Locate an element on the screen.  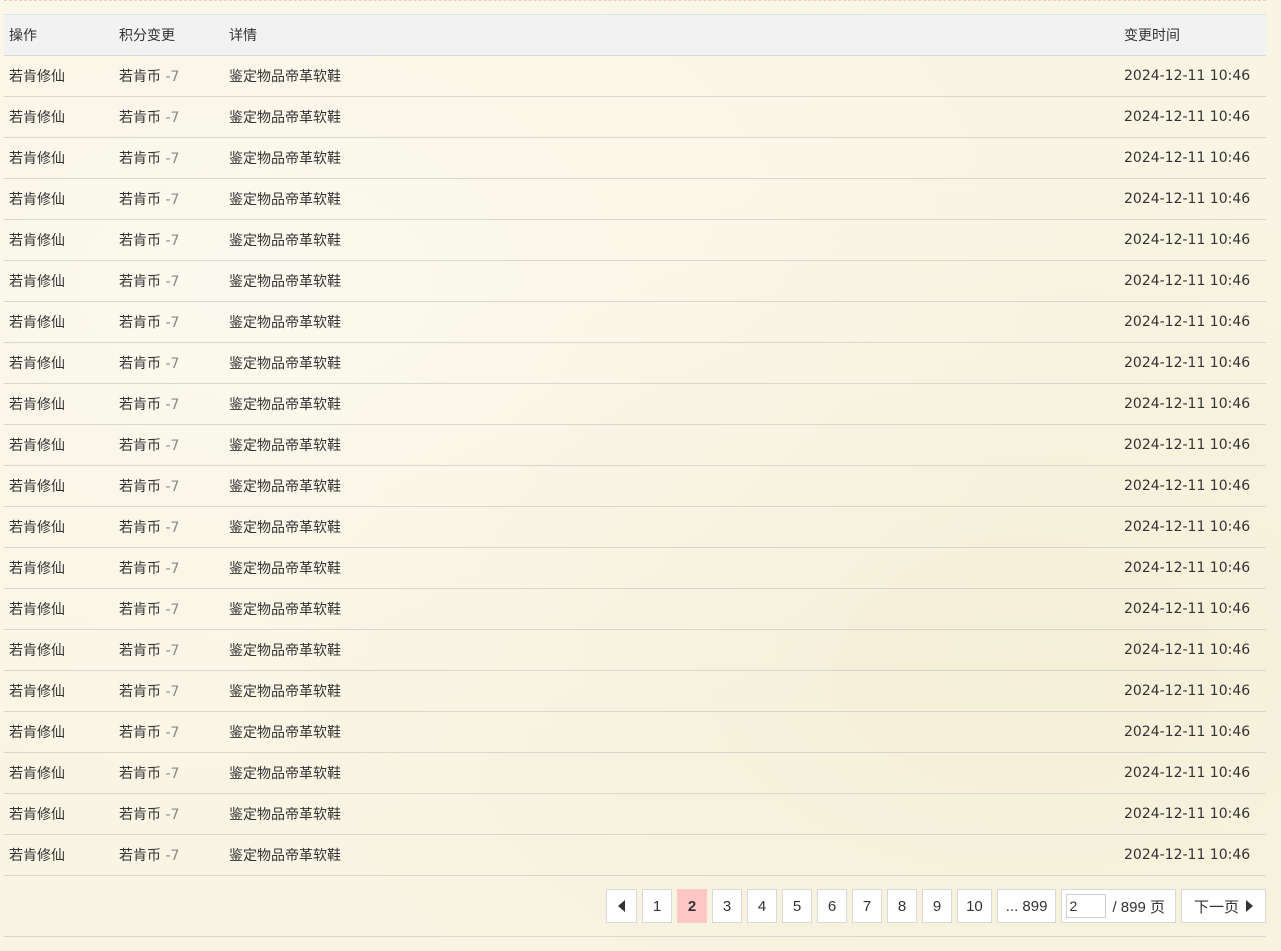
pagination: 12345678910 ... 899 / 899 页 下一页 is located at coordinates (936, 906).